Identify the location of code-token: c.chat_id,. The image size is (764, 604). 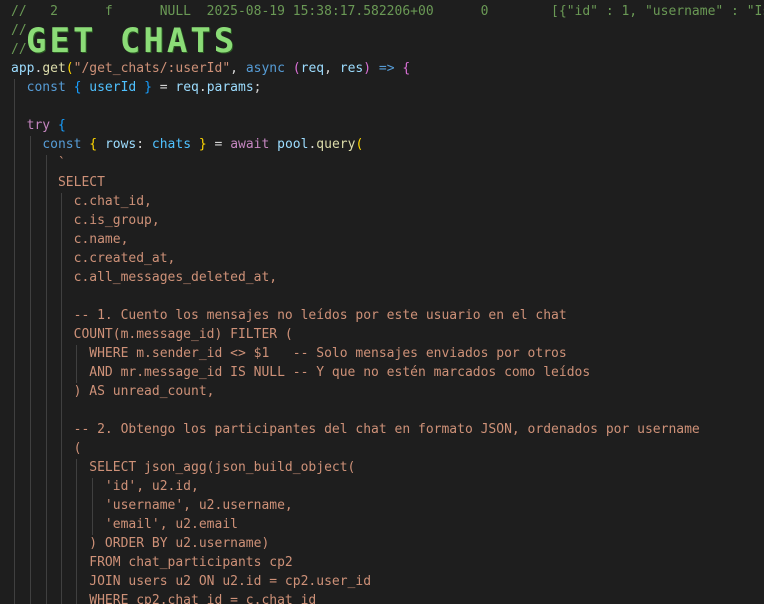
(81, 201).